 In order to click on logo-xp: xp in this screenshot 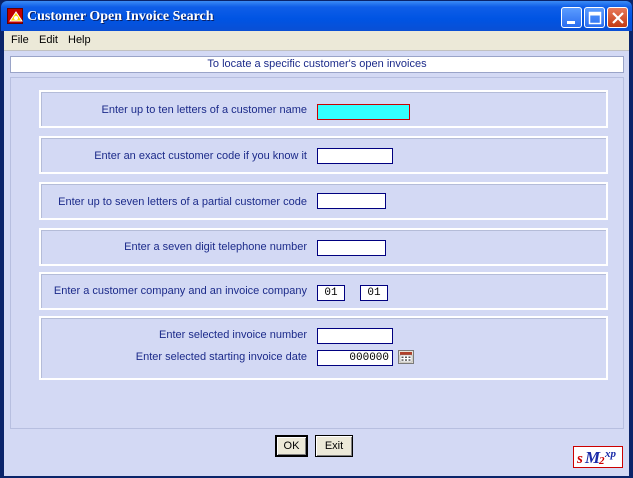, I will do `click(610, 454)`.